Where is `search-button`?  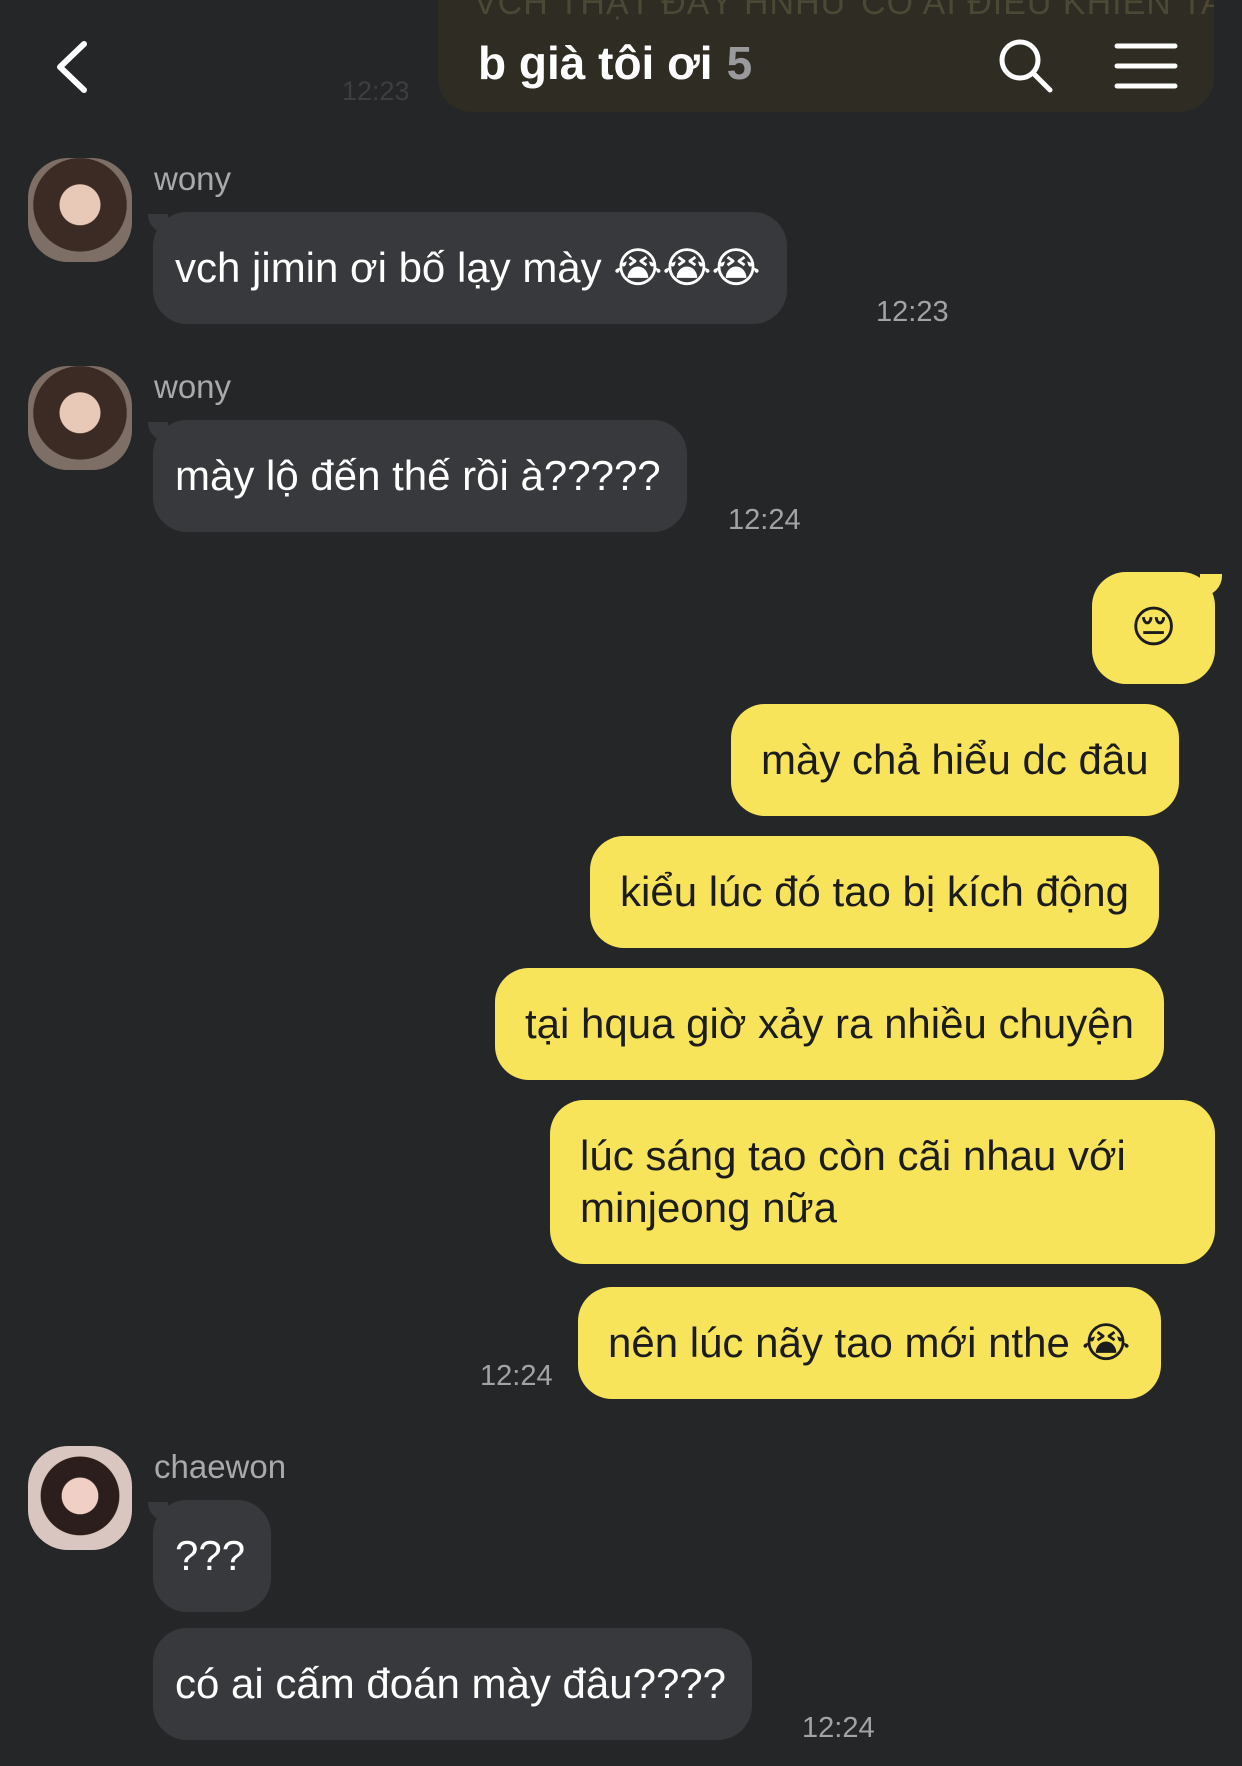 search-button is located at coordinates (1026, 66).